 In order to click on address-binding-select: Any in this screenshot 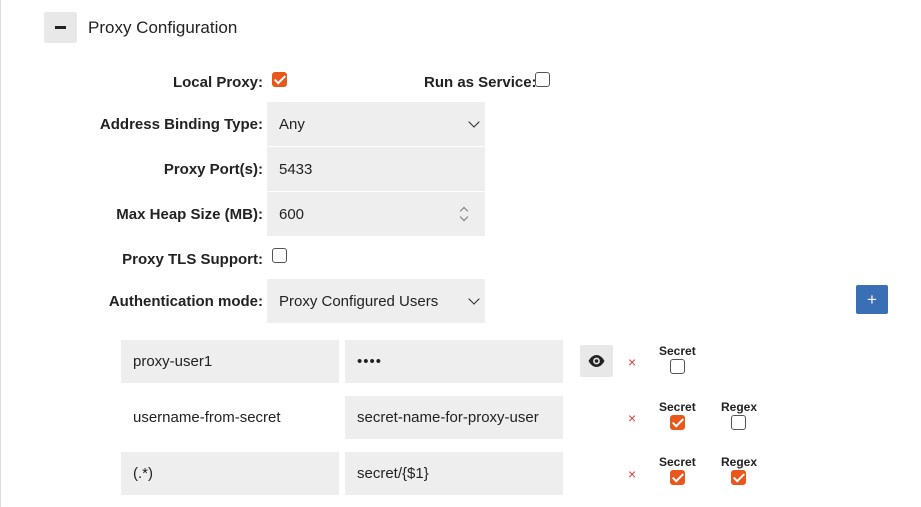, I will do `click(376, 124)`.